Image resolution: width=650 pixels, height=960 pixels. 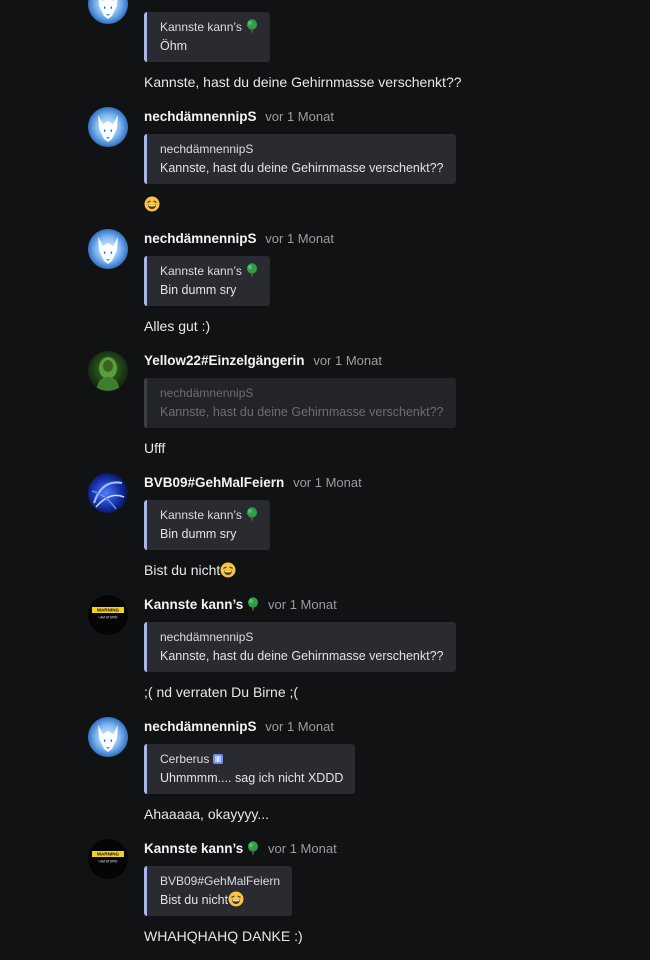 What do you see at coordinates (221, 692) in the screenshot?
I see `message-body: ;( nd verraten Du Birne ;(` at bounding box center [221, 692].